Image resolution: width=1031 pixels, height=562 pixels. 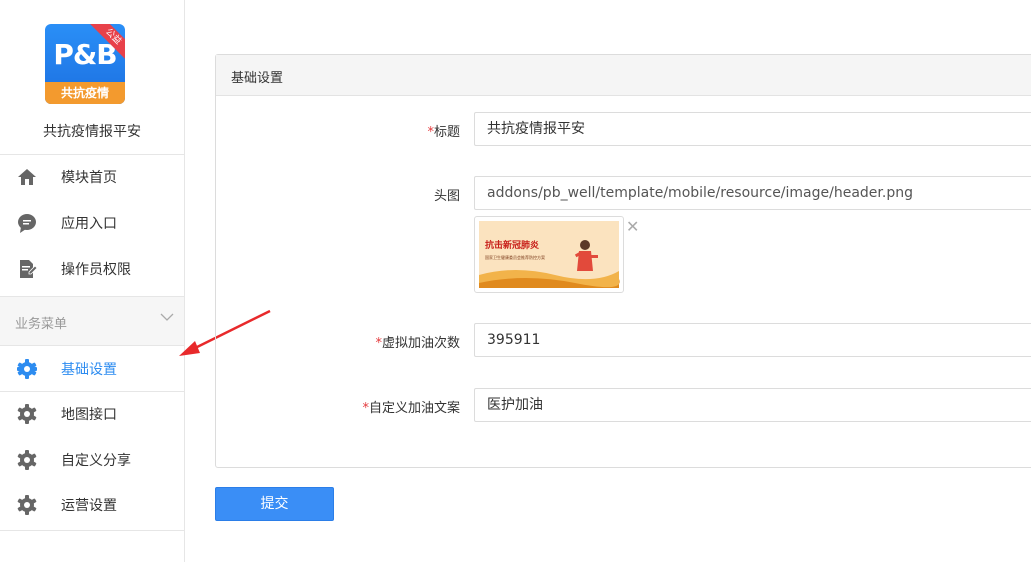 I want to click on header-image-thumbnail: 抗击新冠肺炎 国家卫生健康委员会推荐防控方案, so click(x=549, y=254).